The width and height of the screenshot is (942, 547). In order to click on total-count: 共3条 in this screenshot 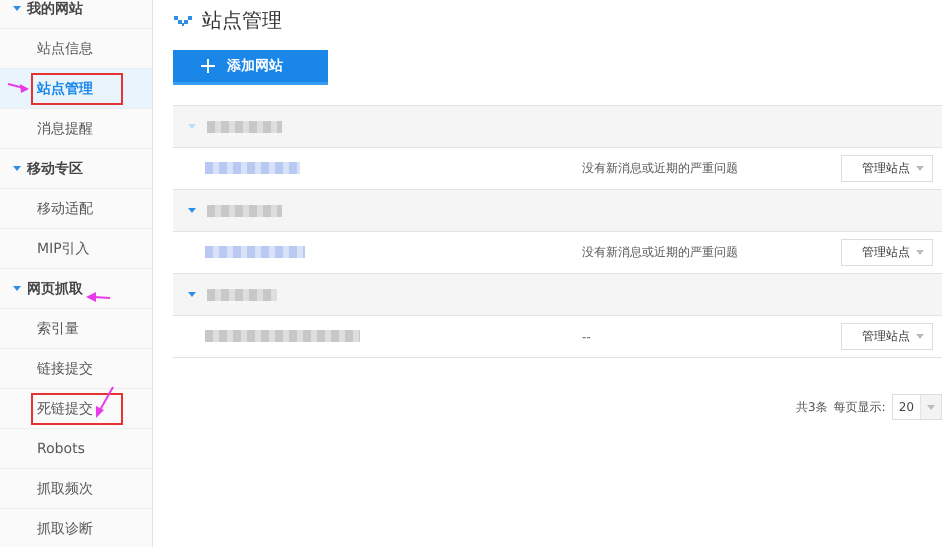, I will do `click(812, 407)`.